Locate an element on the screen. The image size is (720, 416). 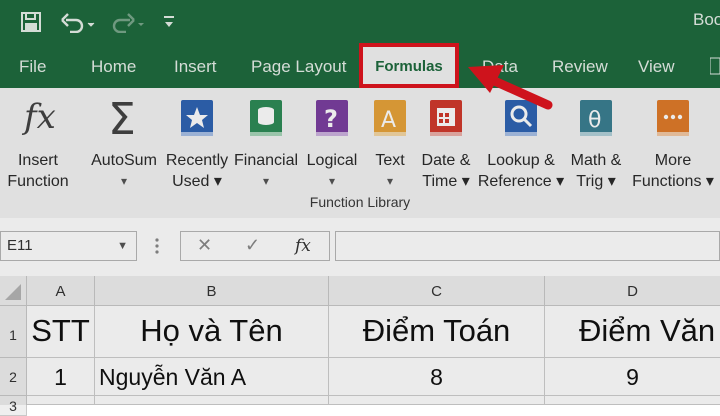
row-header-1: 1 is located at coordinates (13, 332).